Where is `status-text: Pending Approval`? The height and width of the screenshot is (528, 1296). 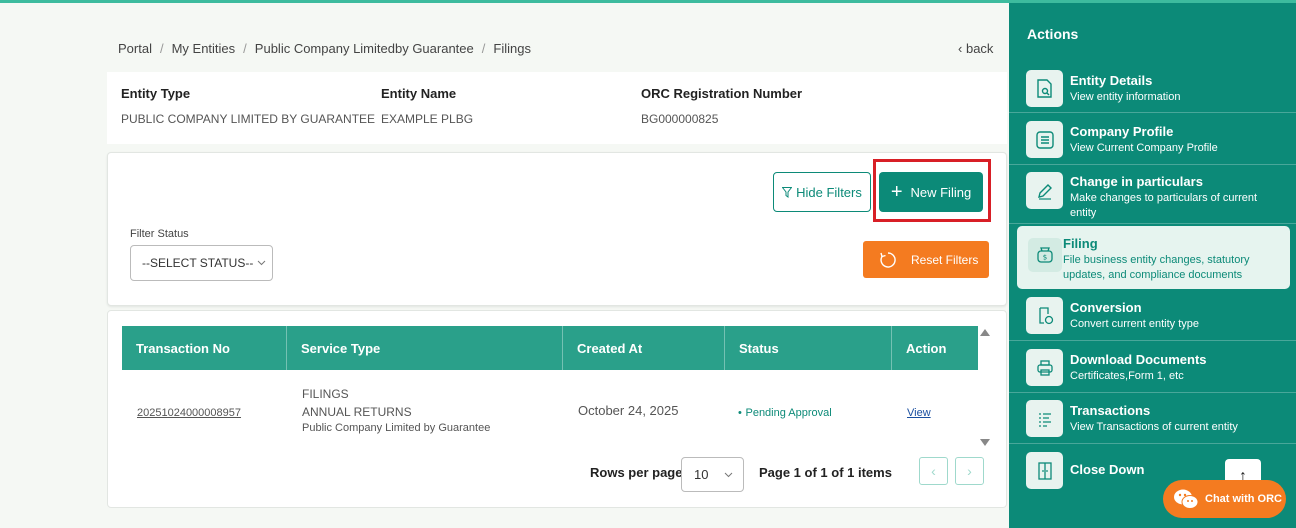 status-text: Pending Approval is located at coordinates (788, 413).